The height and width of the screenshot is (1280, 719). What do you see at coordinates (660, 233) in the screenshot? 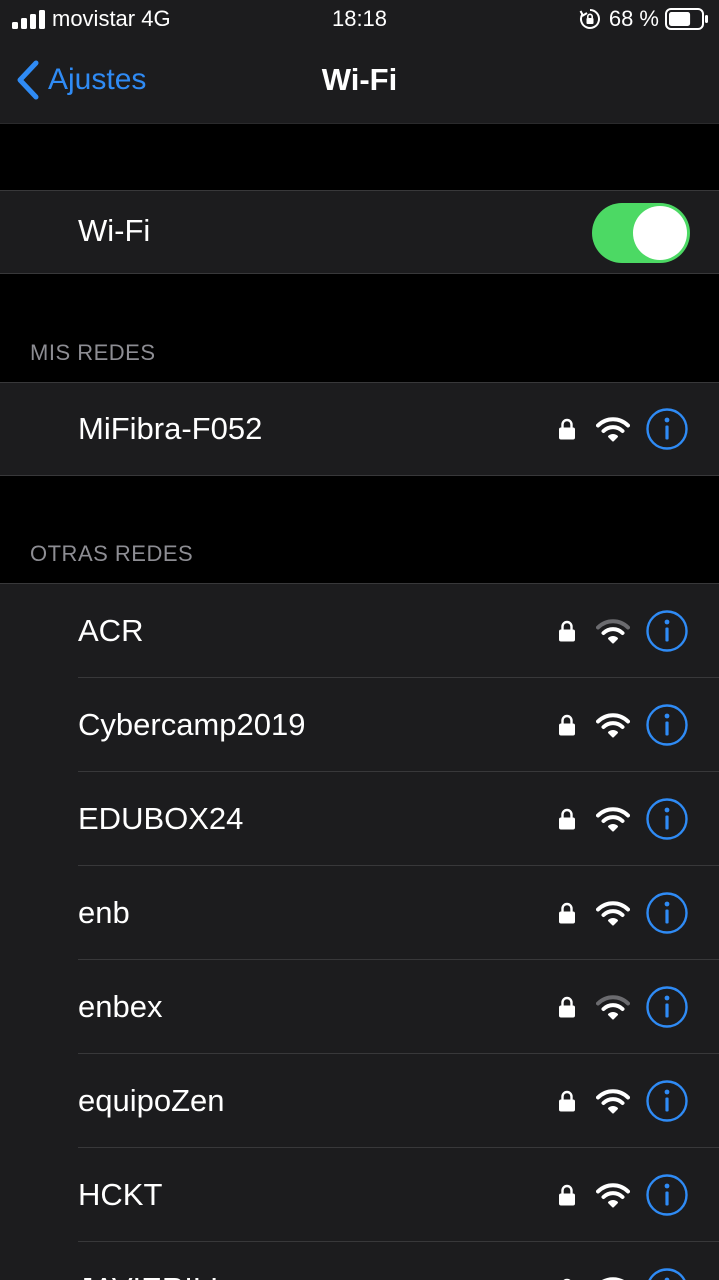
I see `toggle-knob` at bounding box center [660, 233].